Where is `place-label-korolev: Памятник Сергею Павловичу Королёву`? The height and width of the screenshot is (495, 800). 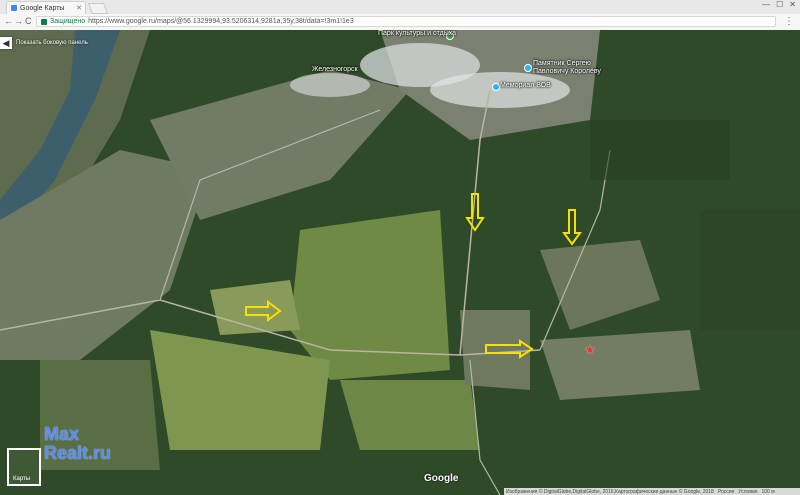
place-label-korolev: Памятник Сергею Павловичу Королёву is located at coordinates (573, 68).